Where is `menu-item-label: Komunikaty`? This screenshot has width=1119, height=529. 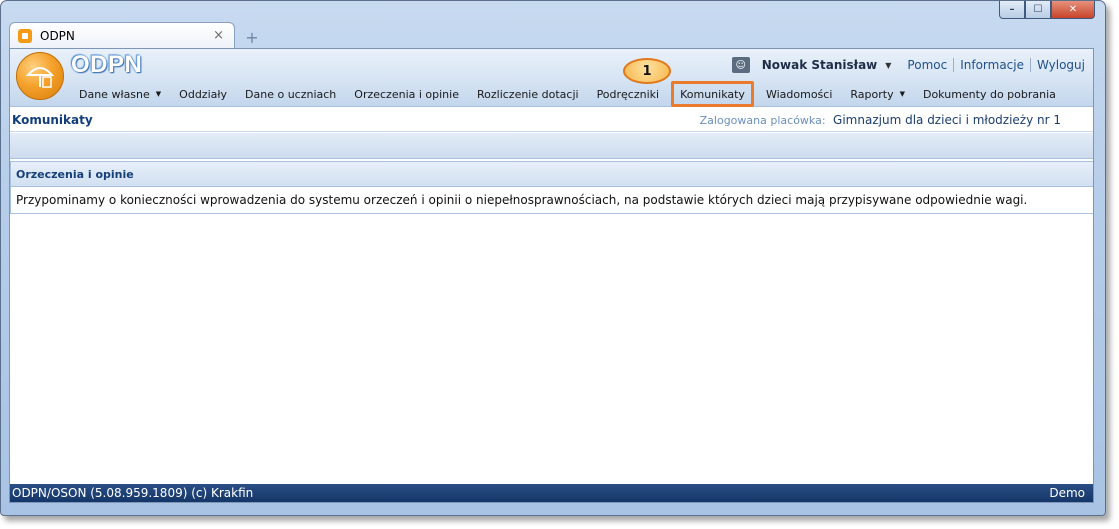 menu-item-label: Komunikaty is located at coordinates (712, 94).